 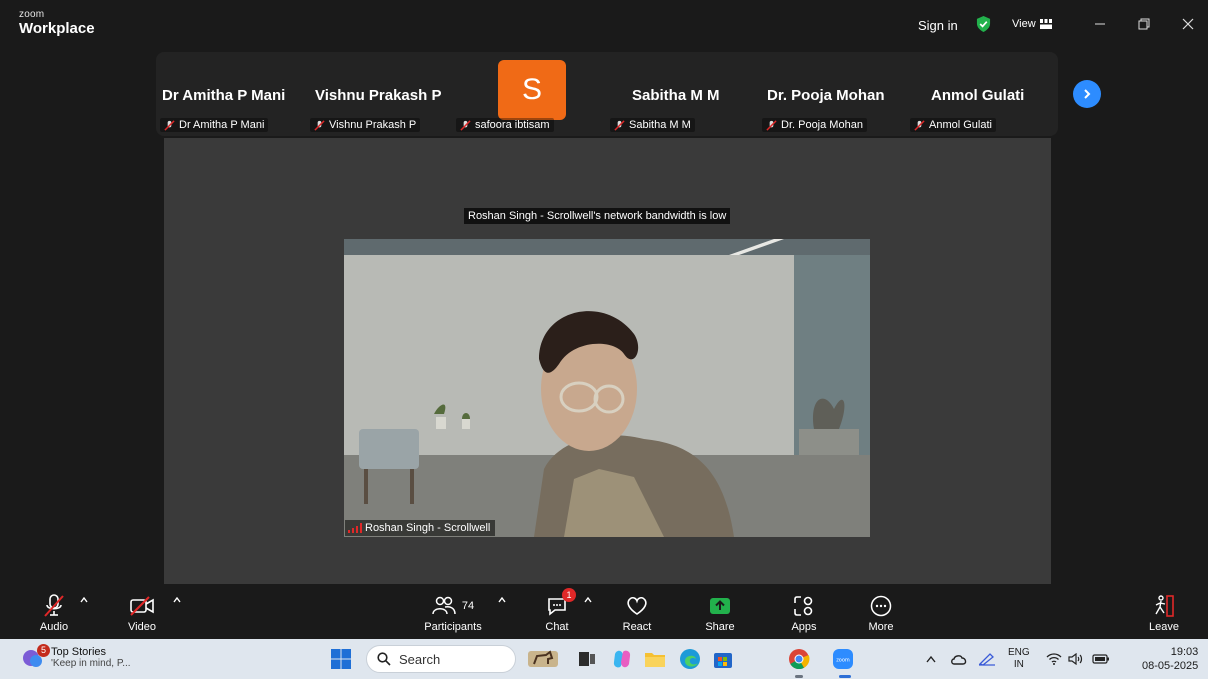 What do you see at coordinates (1101, 659) in the screenshot?
I see `battery-icon` at bounding box center [1101, 659].